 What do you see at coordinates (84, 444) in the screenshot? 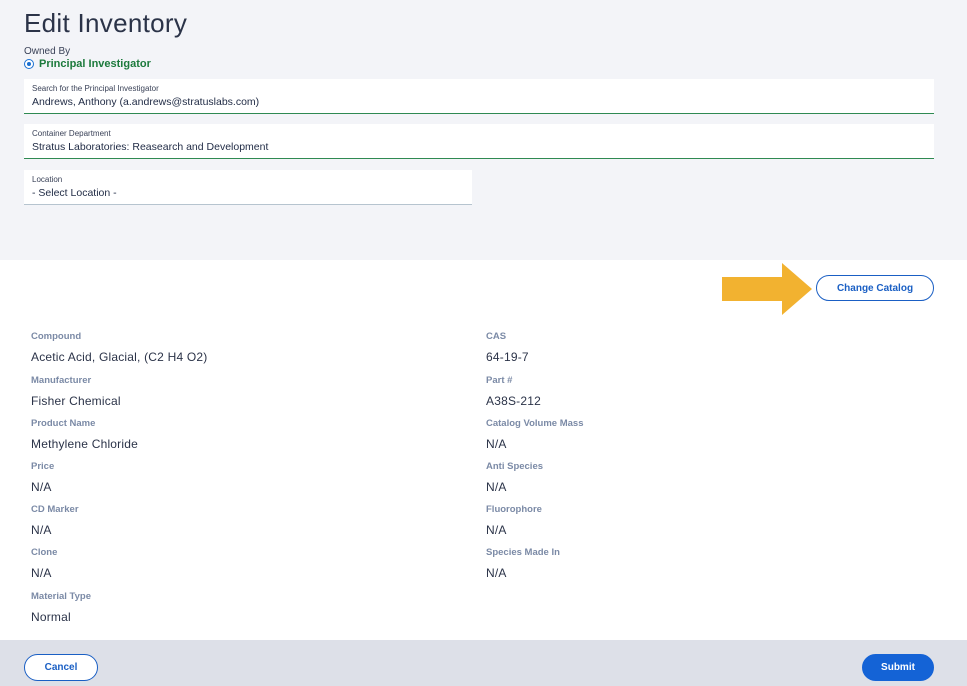
I see `detail-value: Methylene Chloride` at bounding box center [84, 444].